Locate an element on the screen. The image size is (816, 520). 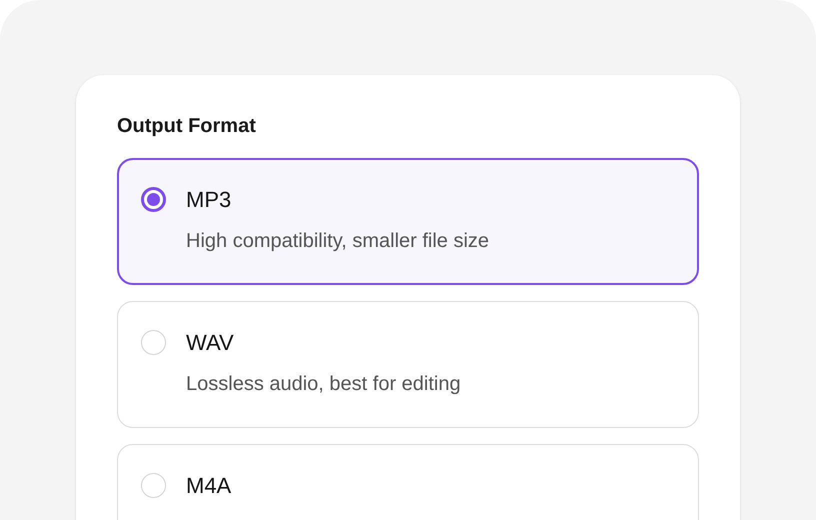
format-option: M4A is located at coordinates (408, 482).